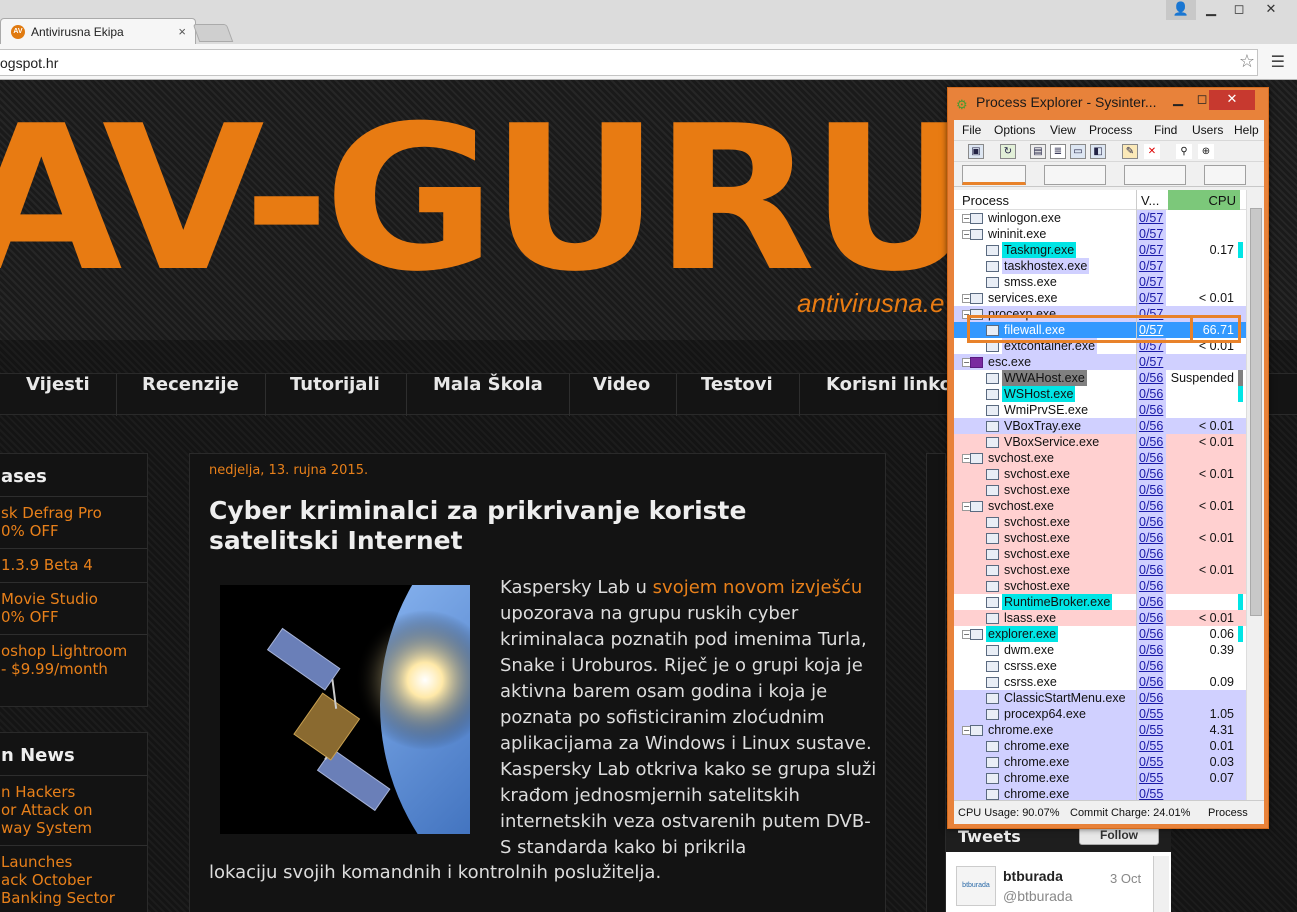 This screenshot has width=1297, height=912. I want to click on process-row: chrome.exe 0/55 0.01, so click(1100, 746).